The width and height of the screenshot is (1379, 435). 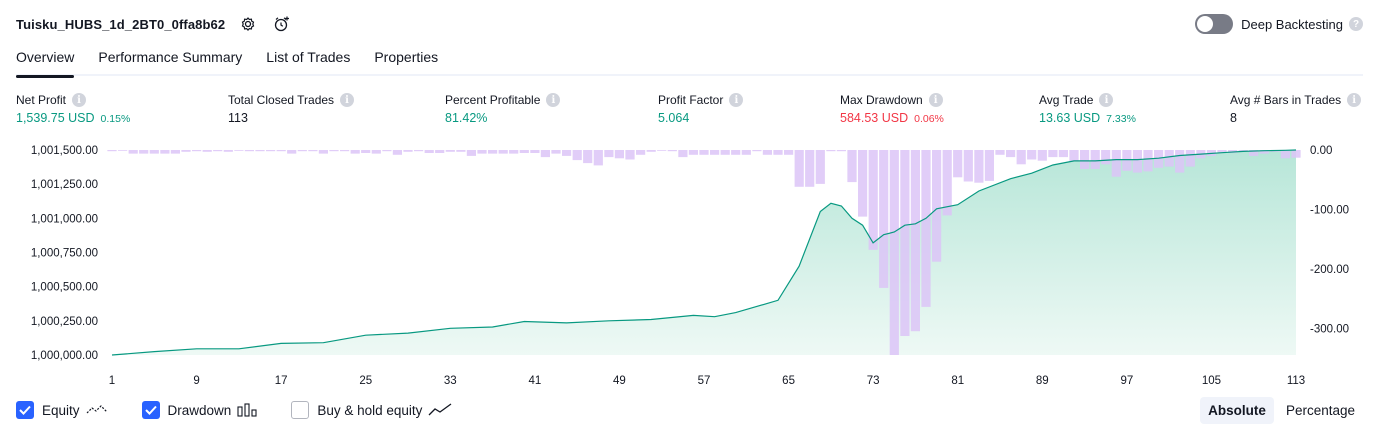 What do you see at coordinates (873, 381) in the screenshot?
I see `x-axis-tick: 73` at bounding box center [873, 381].